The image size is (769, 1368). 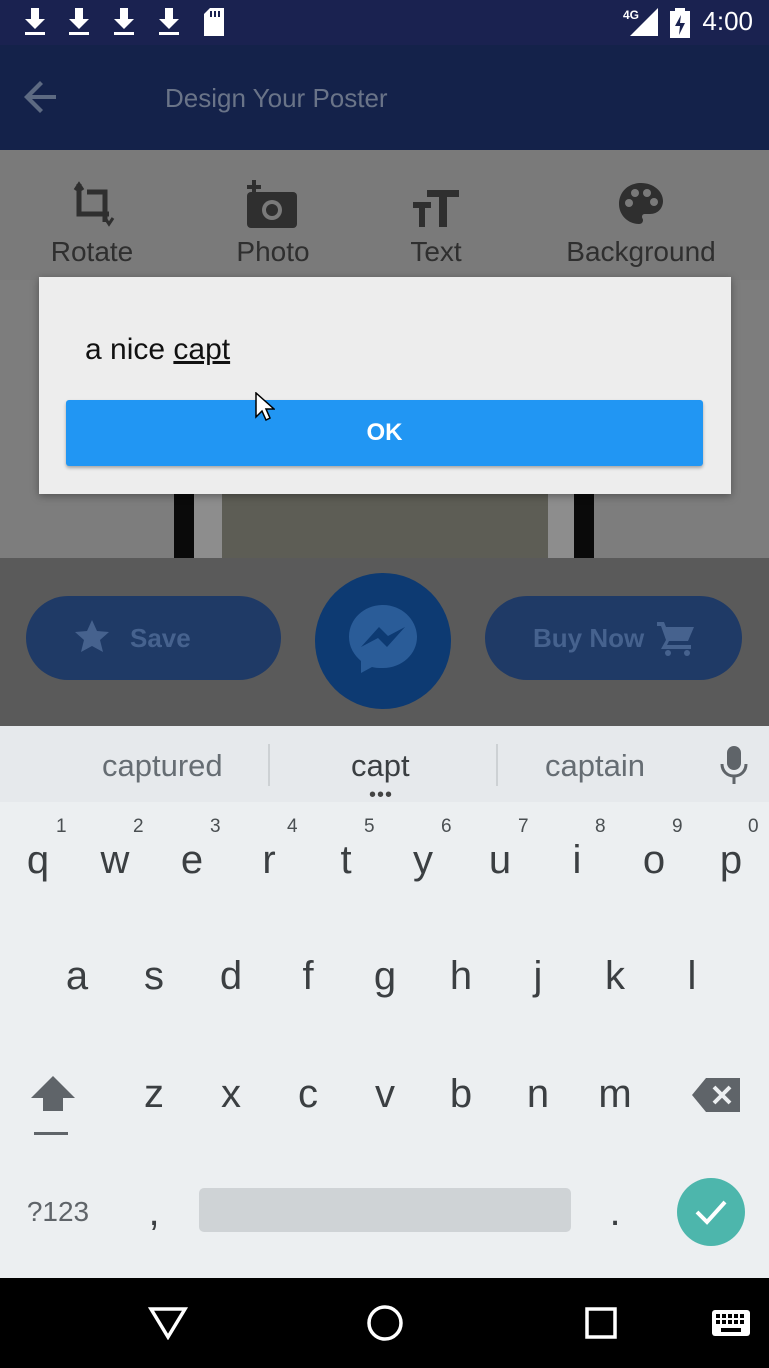 What do you see at coordinates (138, 826) in the screenshot?
I see `key-hint: 2` at bounding box center [138, 826].